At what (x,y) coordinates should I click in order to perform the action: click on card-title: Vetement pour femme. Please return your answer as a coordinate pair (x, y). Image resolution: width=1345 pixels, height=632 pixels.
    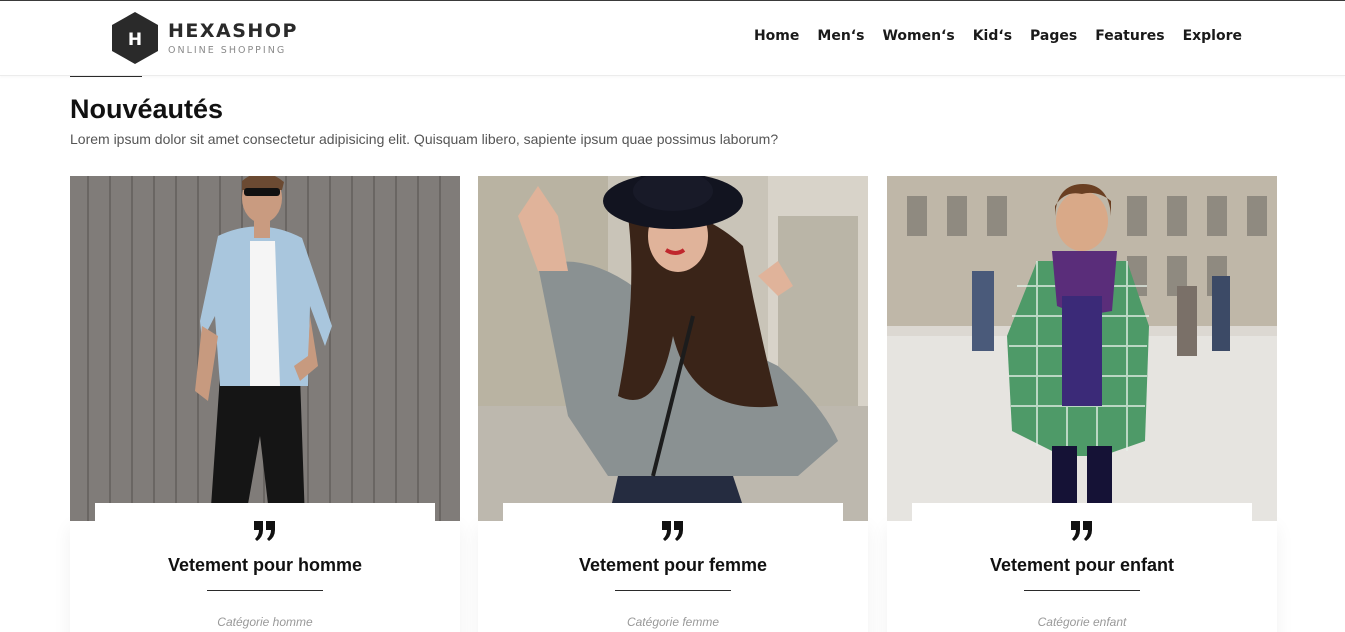
    Looking at the image, I should click on (673, 565).